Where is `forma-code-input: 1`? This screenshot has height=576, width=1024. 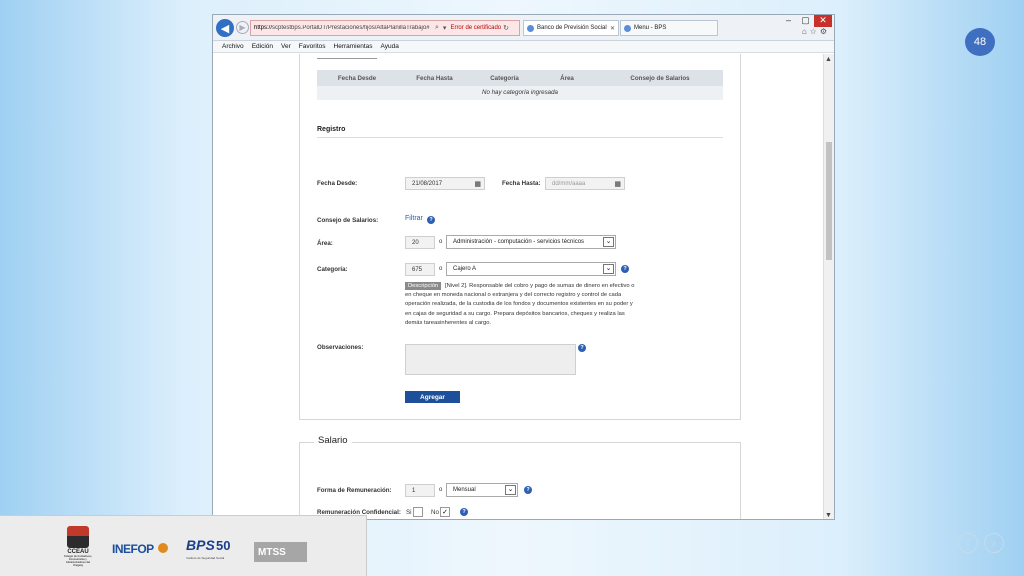
forma-code-input: 1 is located at coordinates (420, 490).